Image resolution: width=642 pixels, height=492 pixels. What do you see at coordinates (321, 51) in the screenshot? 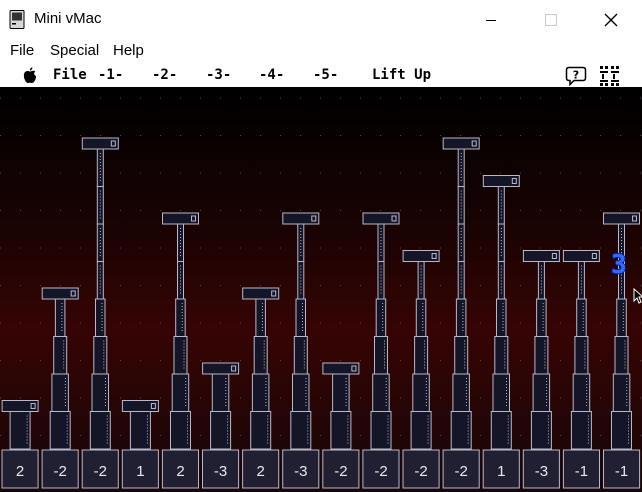
I see `host-menu-bar: File Special Help` at bounding box center [321, 51].